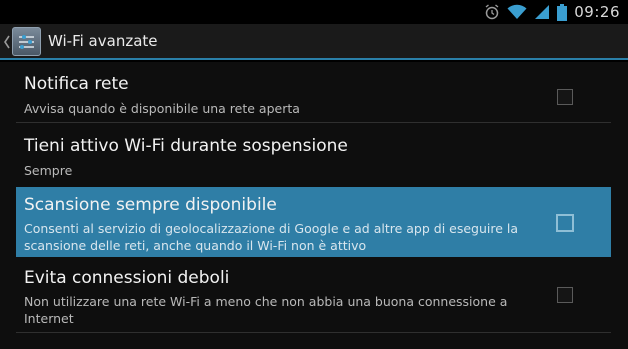  What do you see at coordinates (565, 295) in the screenshot?
I see `evita-connessioni-checkbox` at bounding box center [565, 295].